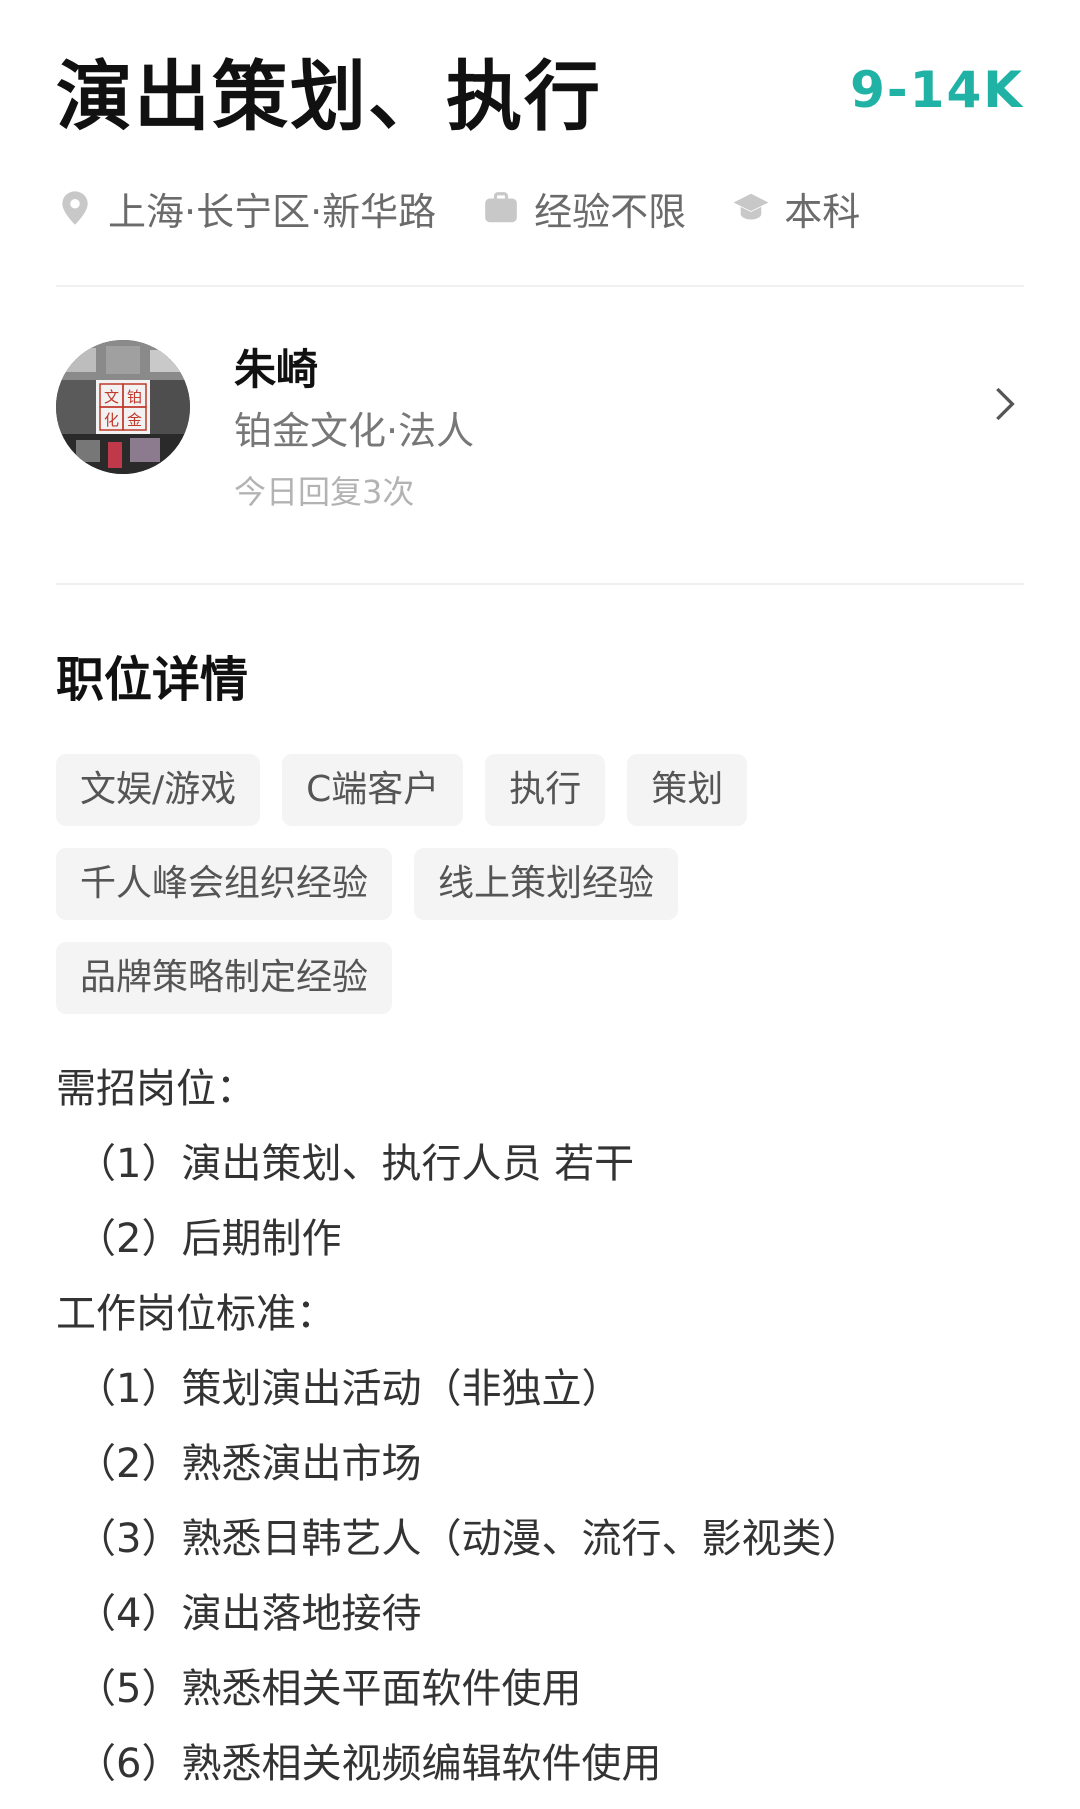  I want to click on education-meta: 本科, so click(796, 208).